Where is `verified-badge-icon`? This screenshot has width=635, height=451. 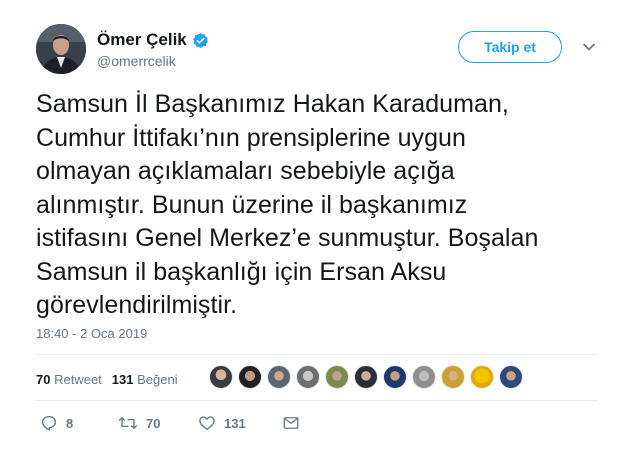 verified-badge-icon is located at coordinates (200, 40).